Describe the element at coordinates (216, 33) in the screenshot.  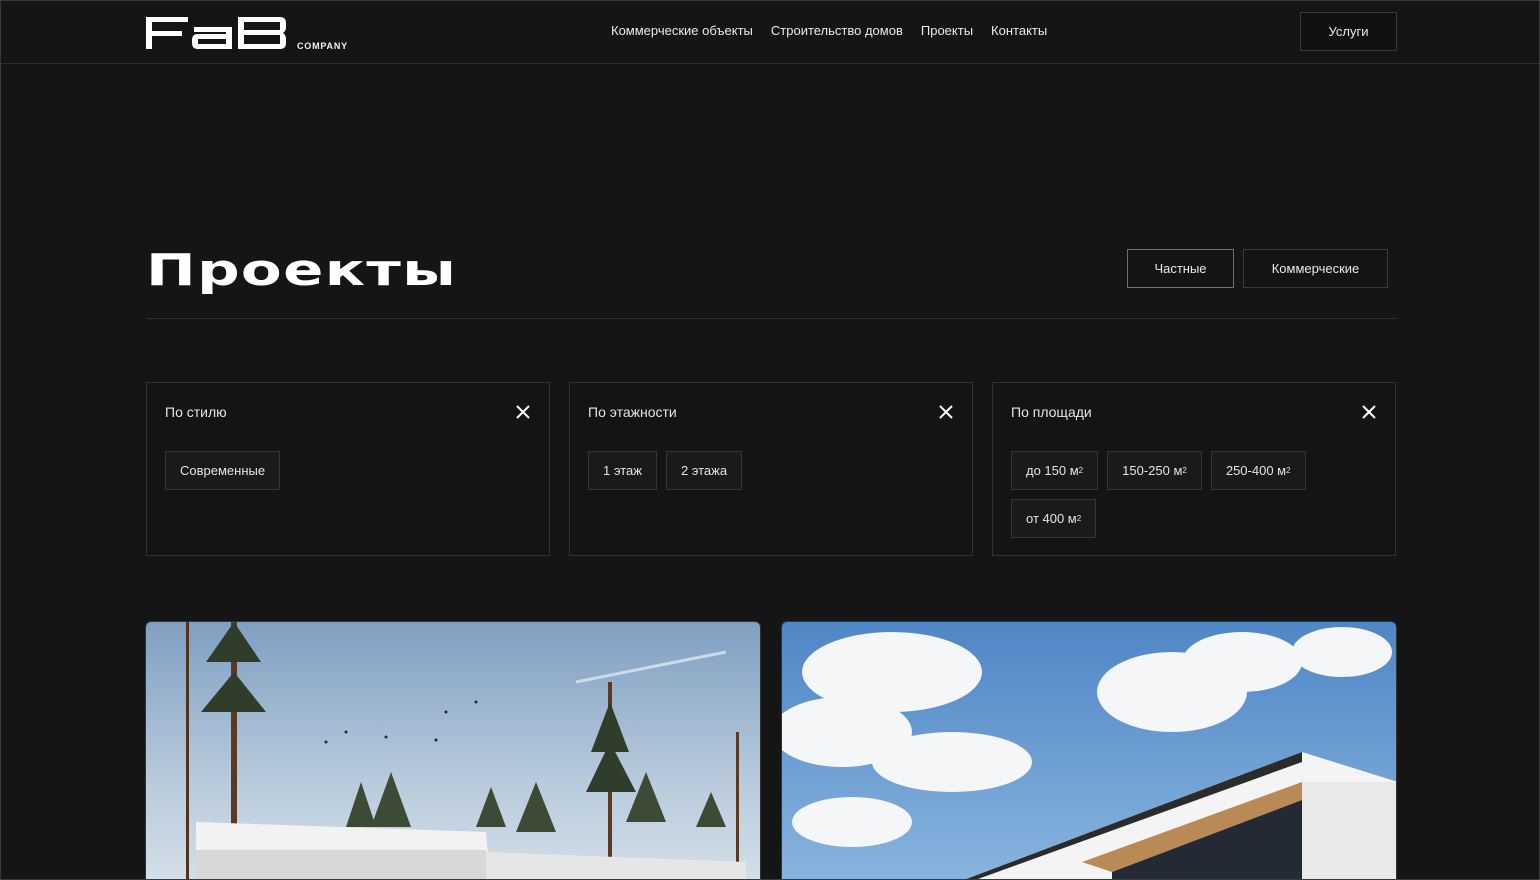
I see `logo-mark` at that location.